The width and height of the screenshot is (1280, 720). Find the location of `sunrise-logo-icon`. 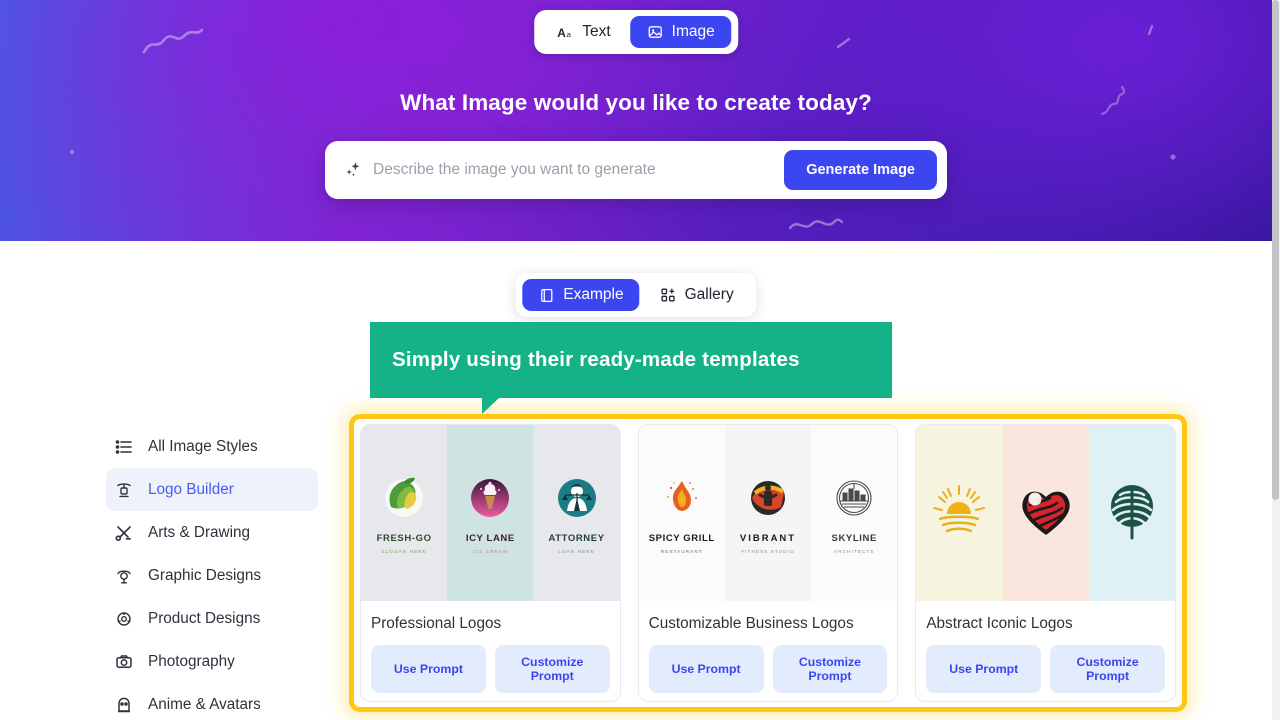

sunrise-logo-icon is located at coordinates (959, 513).